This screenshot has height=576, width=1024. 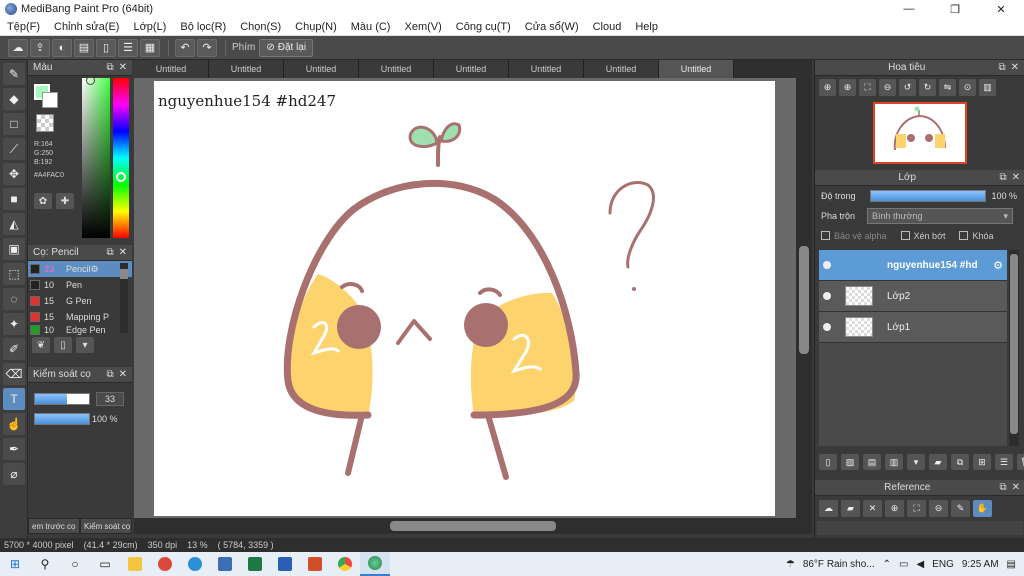 What do you see at coordinates (976, 236) in the screenshot?
I see `lock-checkbox: Khóa` at bounding box center [976, 236].